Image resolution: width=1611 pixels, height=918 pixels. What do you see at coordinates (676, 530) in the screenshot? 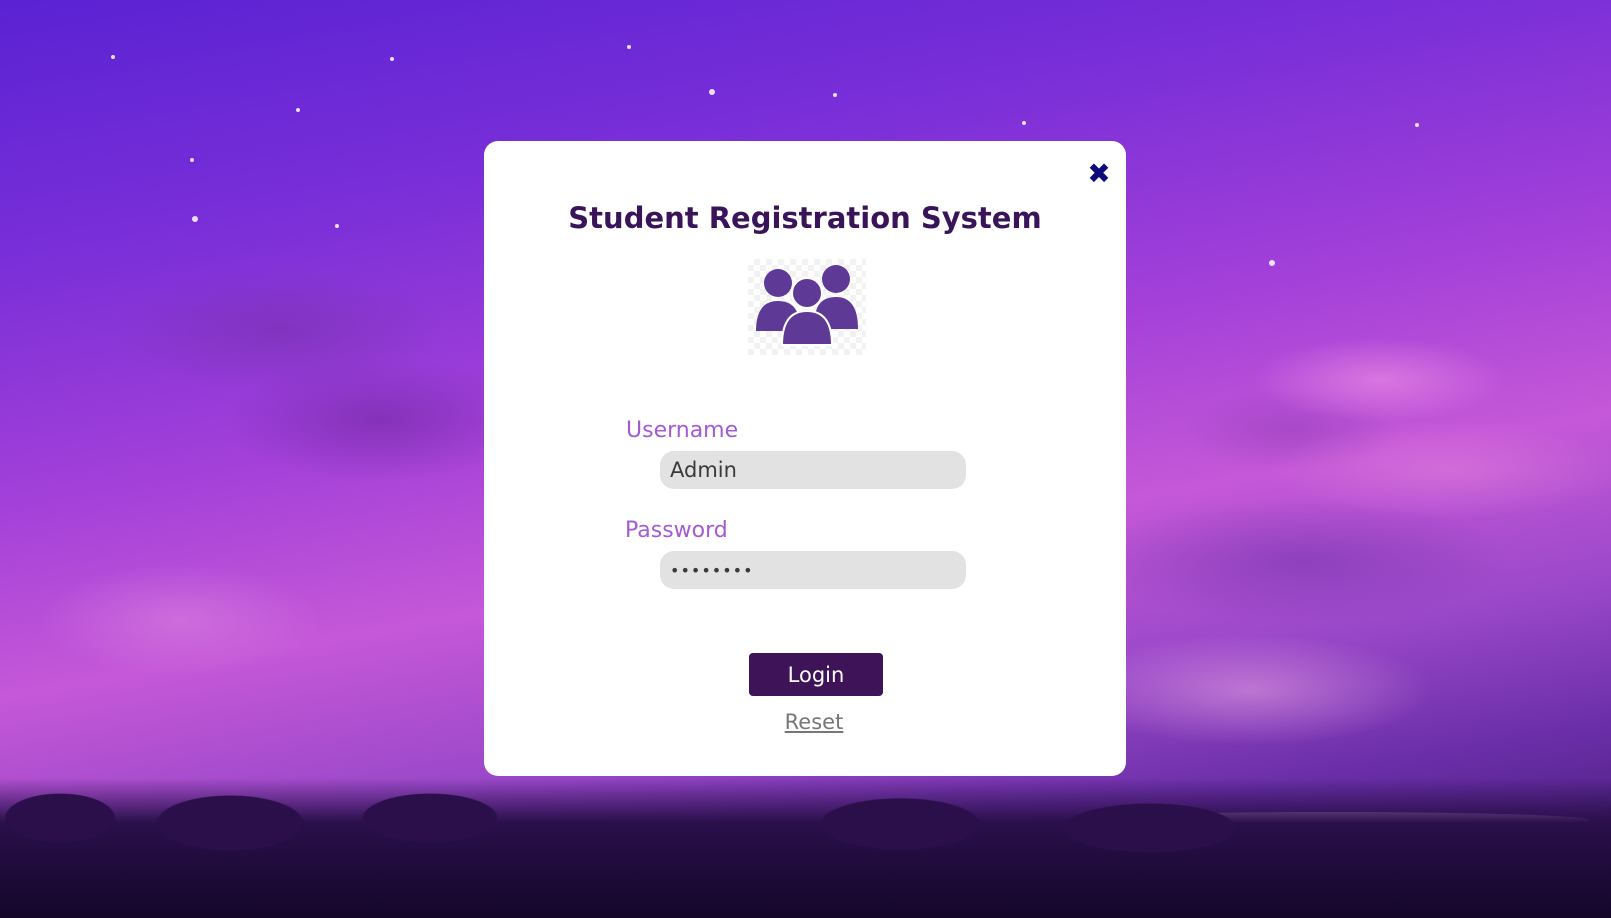
I see `password-label: Password` at bounding box center [676, 530].